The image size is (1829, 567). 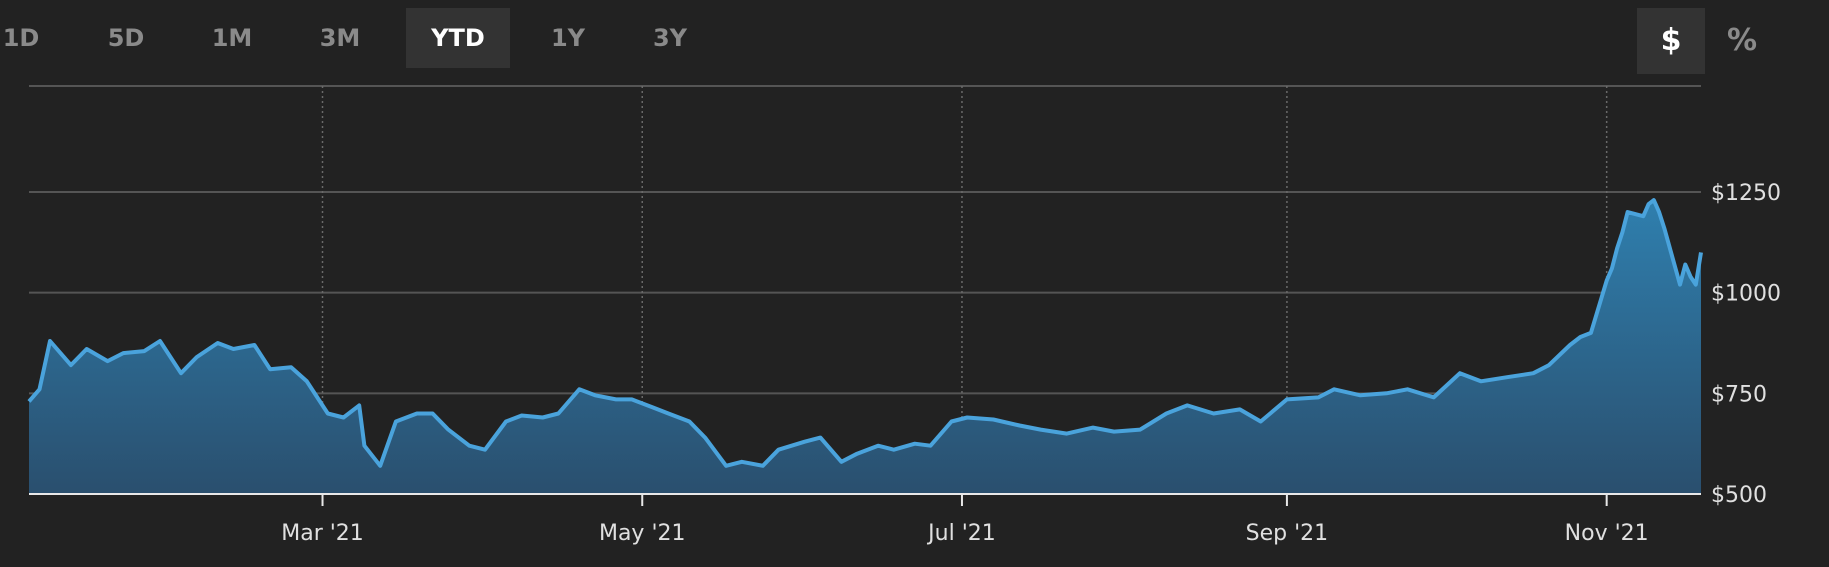 What do you see at coordinates (961, 533) in the screenshot?
I see `x-tick-label-2: Jul '21` at bounding box center [961, 533].